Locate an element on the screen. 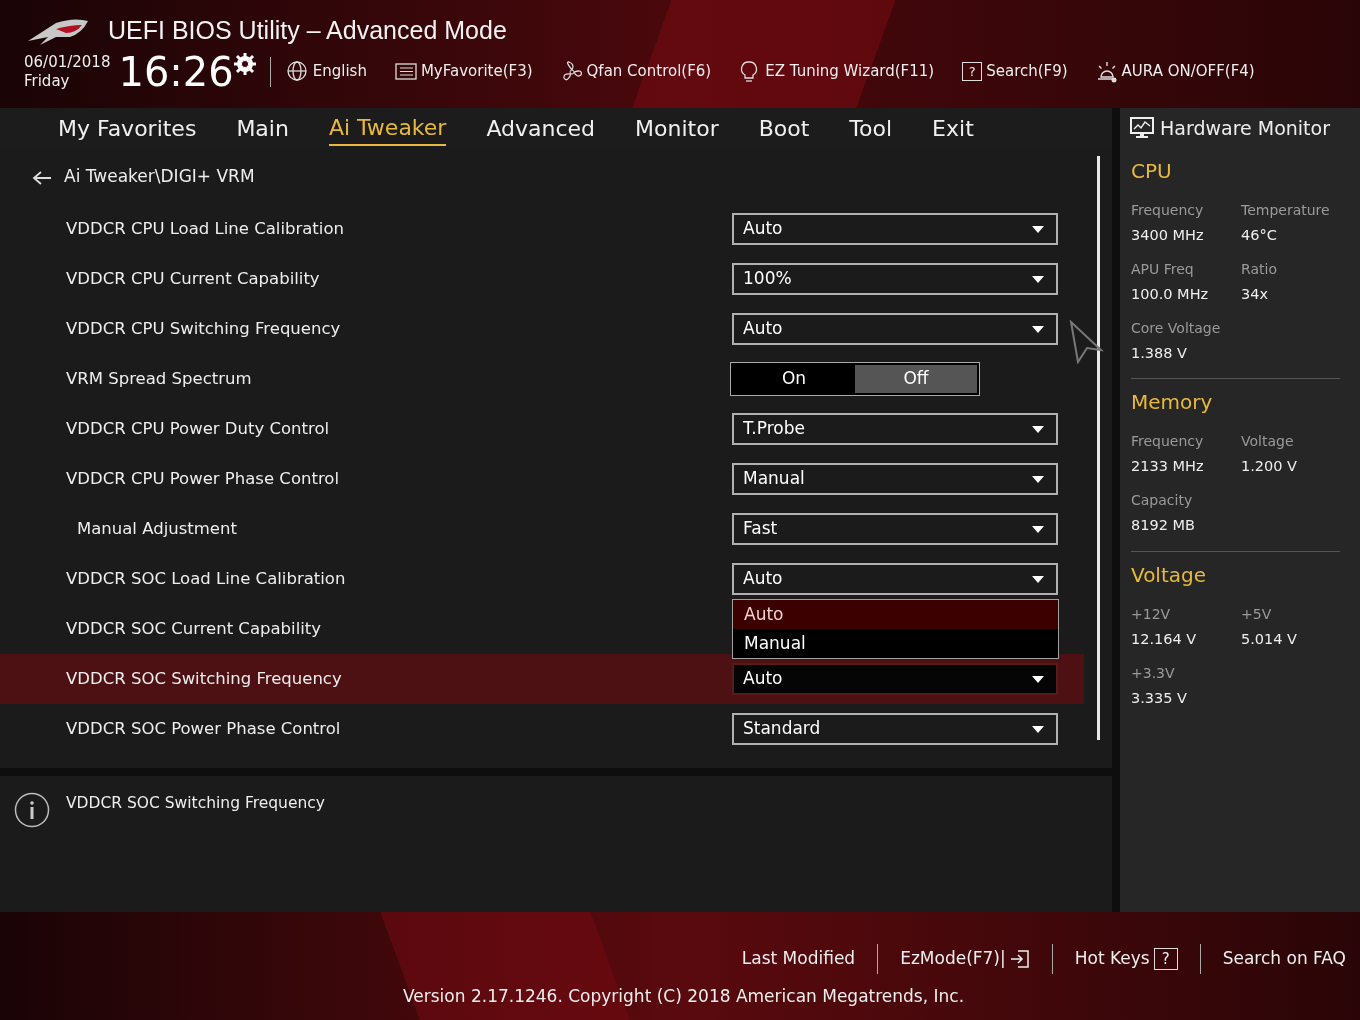  toolbar-button: EZ Tuning Wizard(F11) is located at coordinates (837, 71).